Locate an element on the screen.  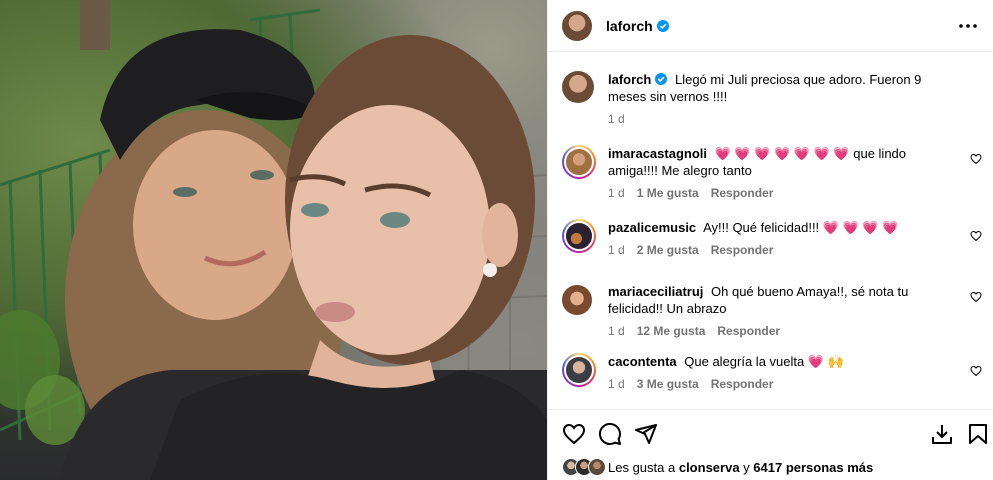
comment-meta: 1 d 1 Me gusta Responder is located at coordinates (778, 193).